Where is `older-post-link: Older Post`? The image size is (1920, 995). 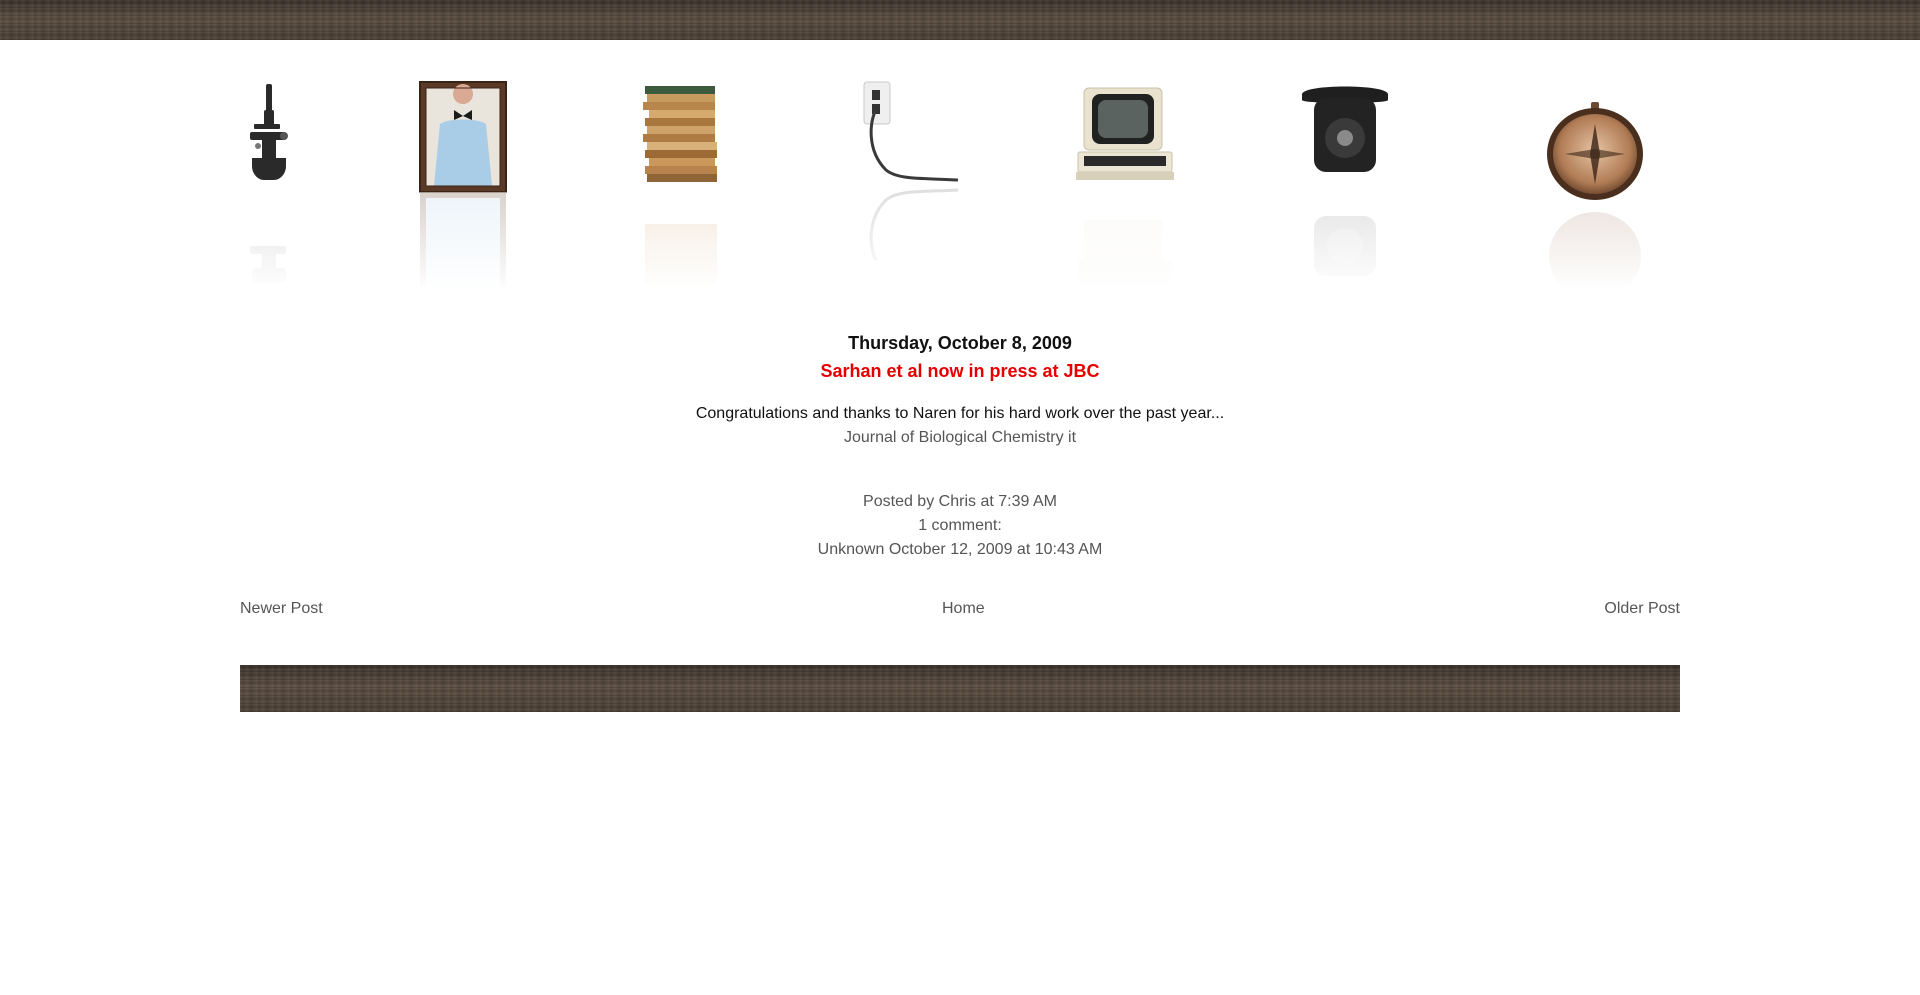
older-post-link: Older Post is located at coordinates (1642, 609).